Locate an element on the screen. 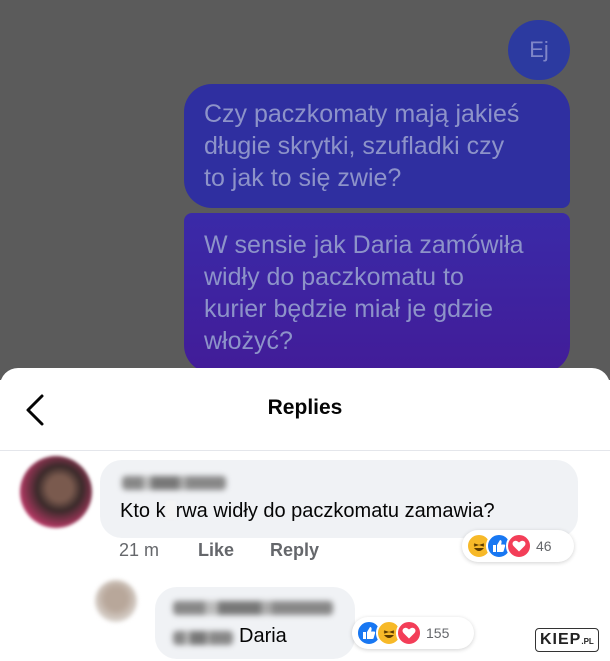 The height and width of the screenshot is (661, 610). comment-bubble: Kto k rwa widły do paczkomatu zamawia? is located at coordinates (339, 499).